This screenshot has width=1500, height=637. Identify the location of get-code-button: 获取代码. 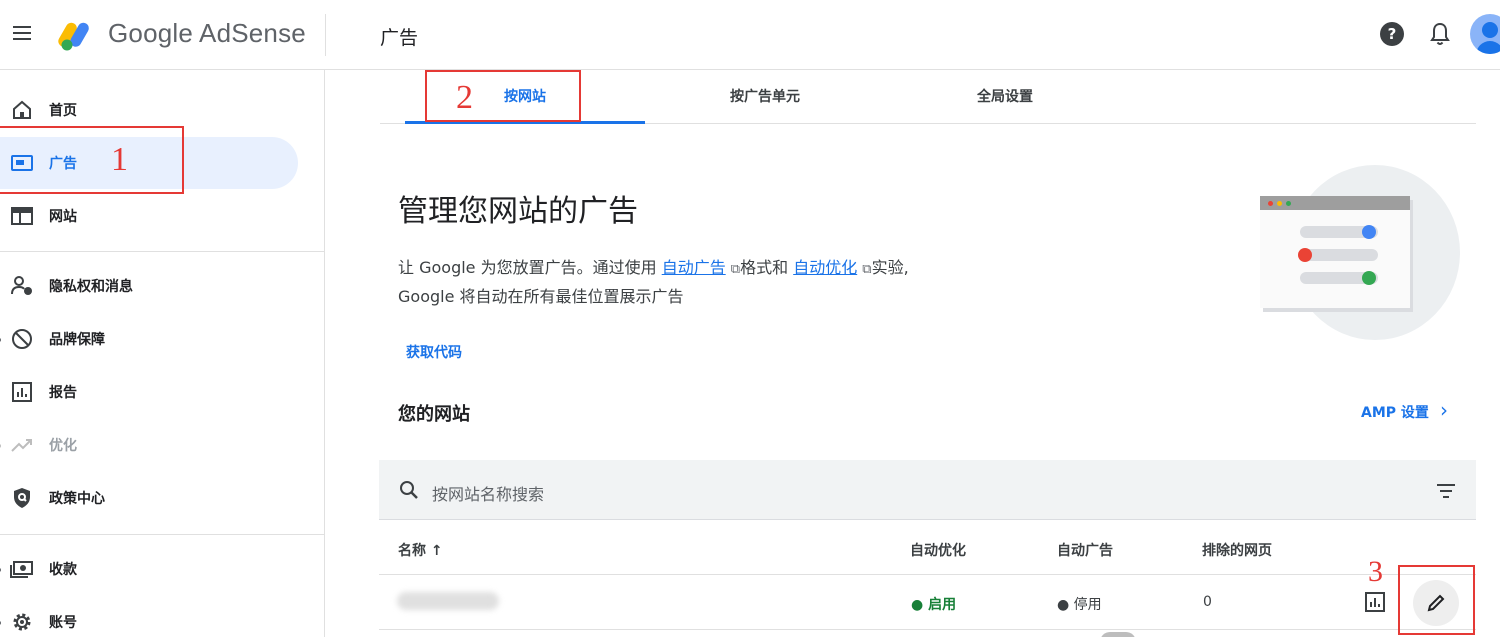
(434, 352).